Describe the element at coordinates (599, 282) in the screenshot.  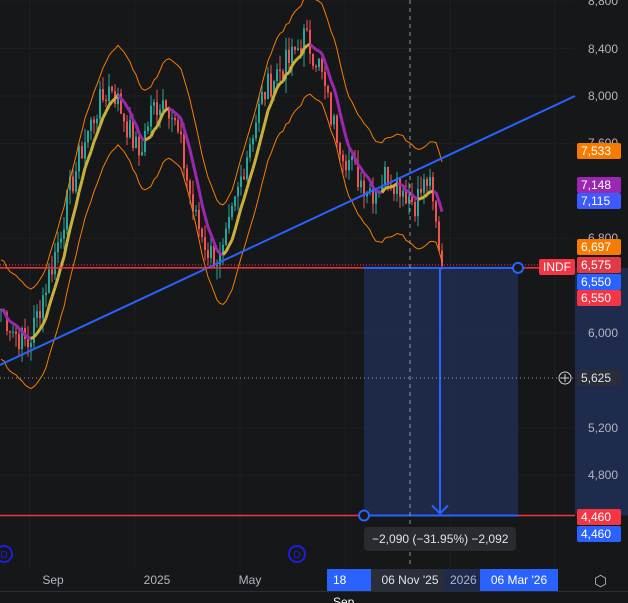
I see `price-label: 6,550` at that location.